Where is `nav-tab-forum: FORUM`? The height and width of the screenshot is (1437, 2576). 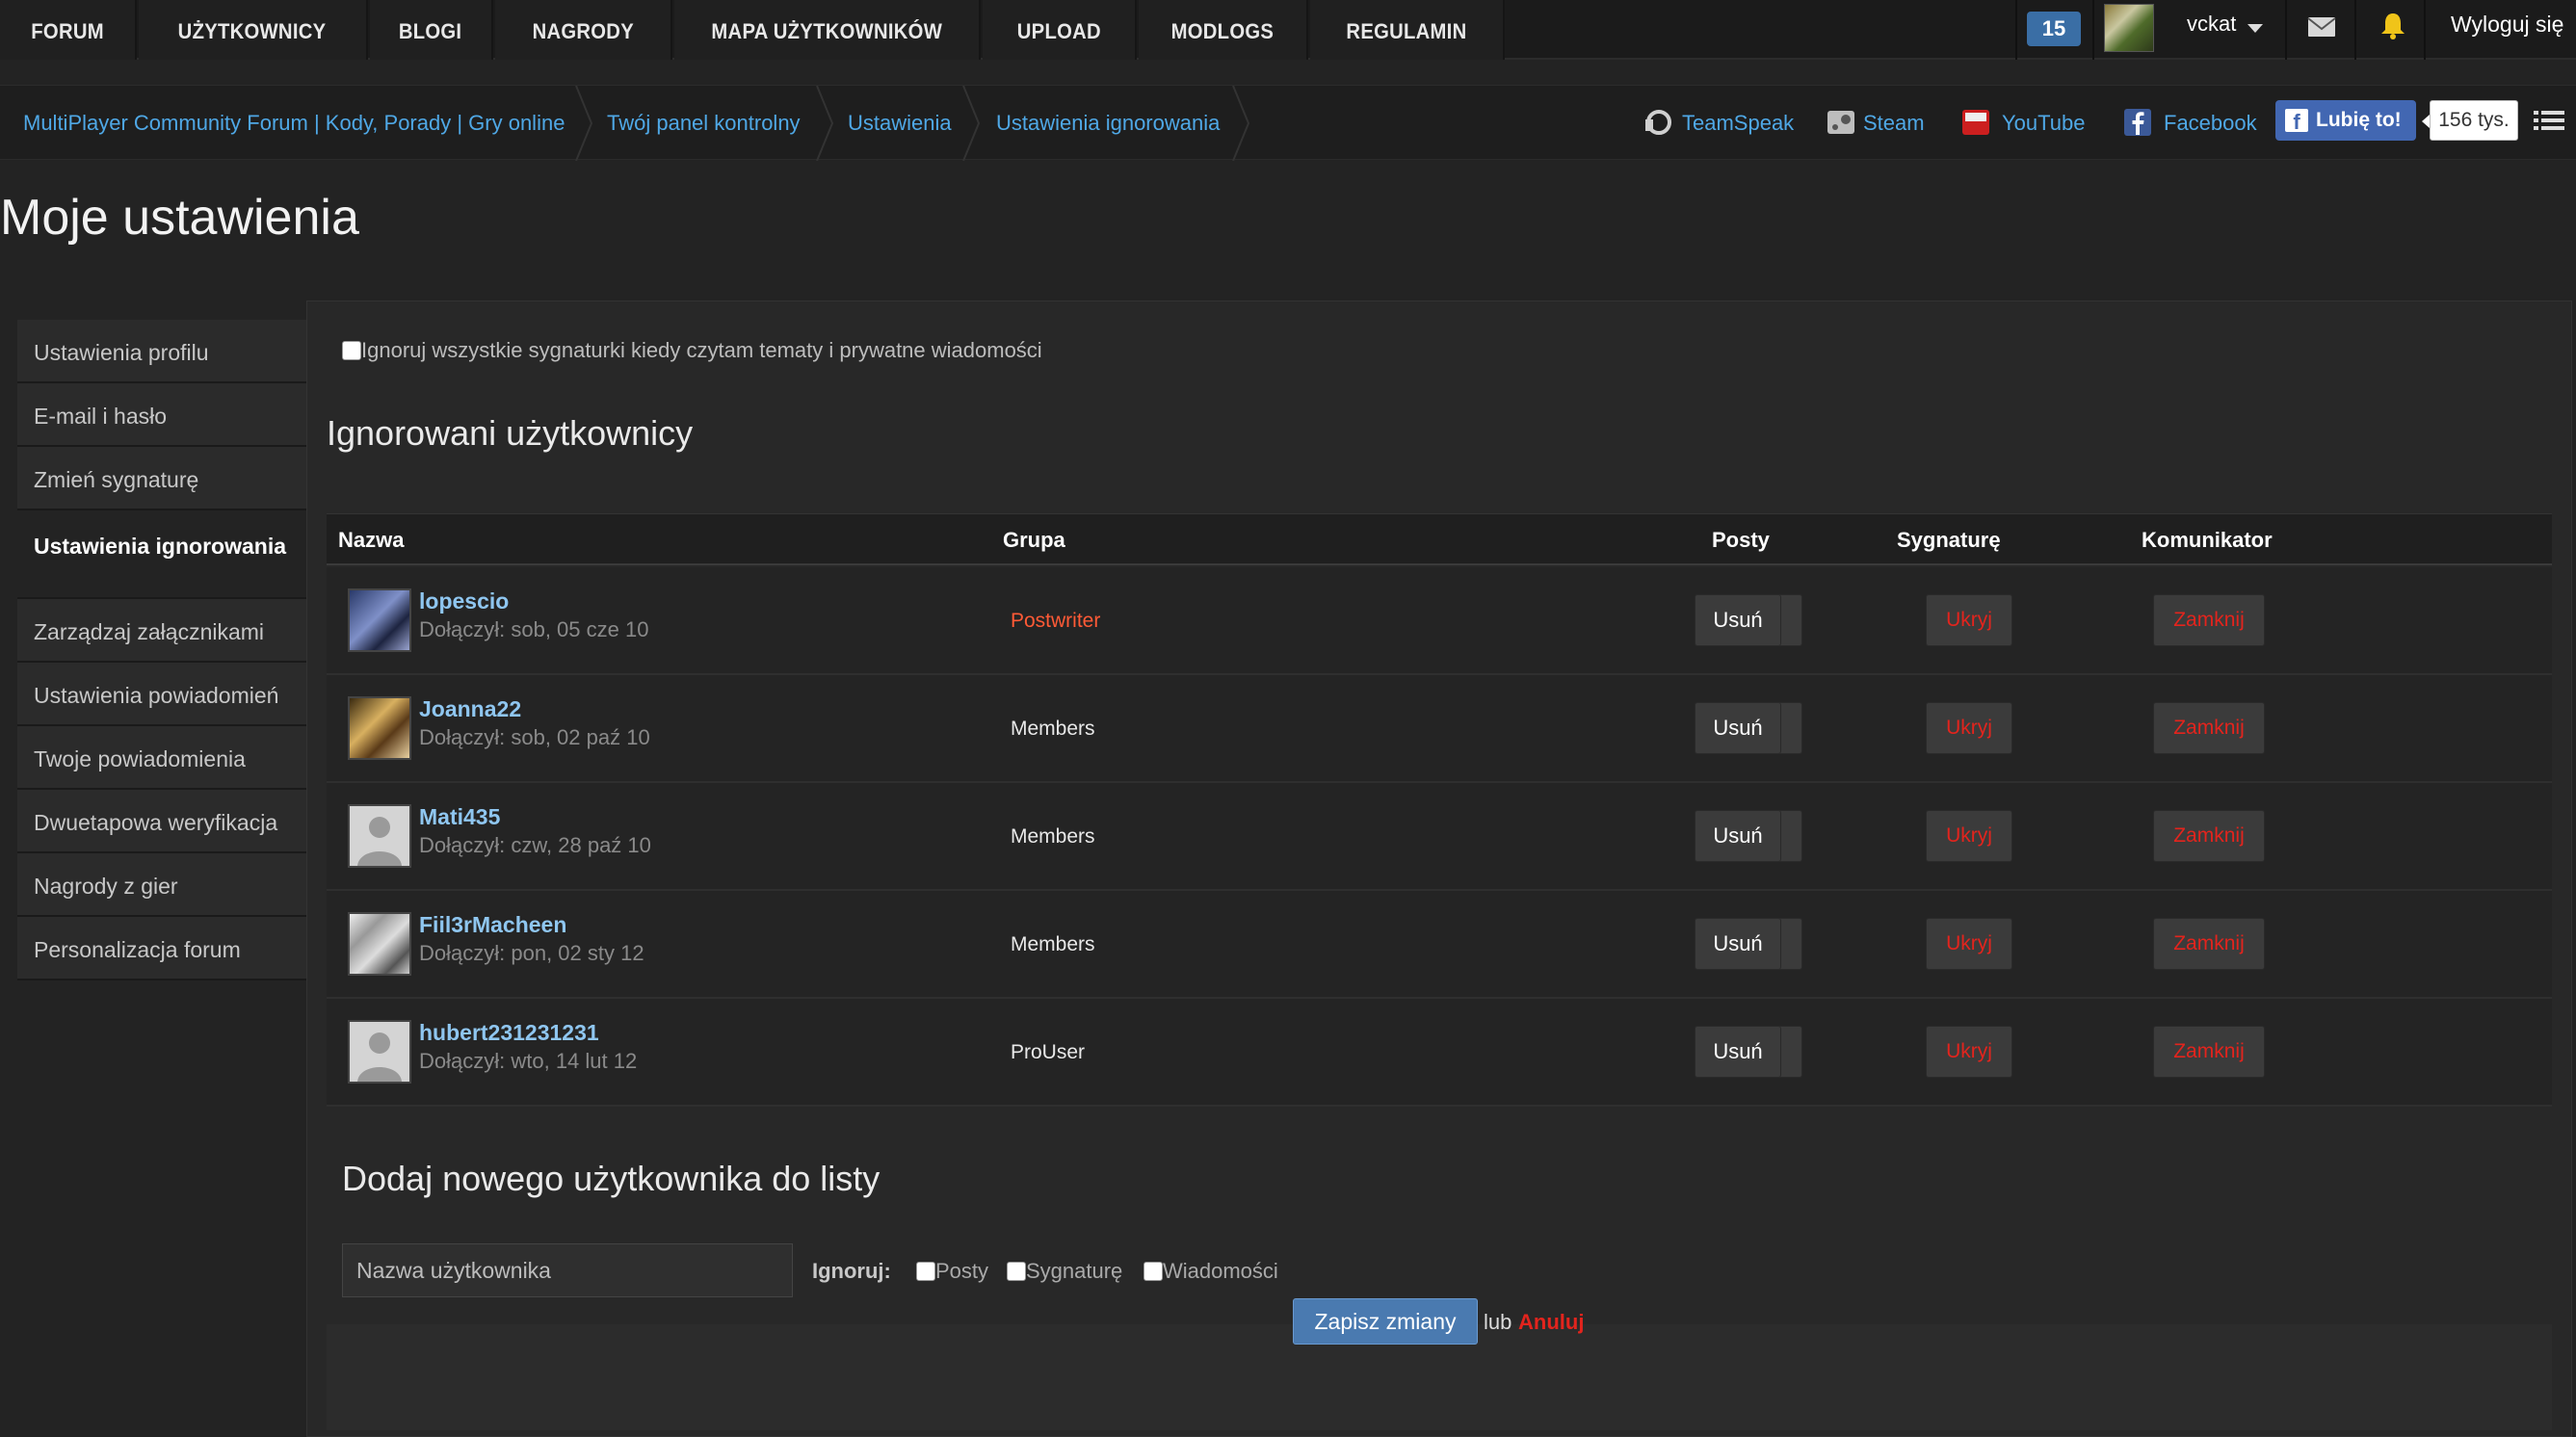
nav-tab-forum: FORUM is located at coordinates (68, 30).